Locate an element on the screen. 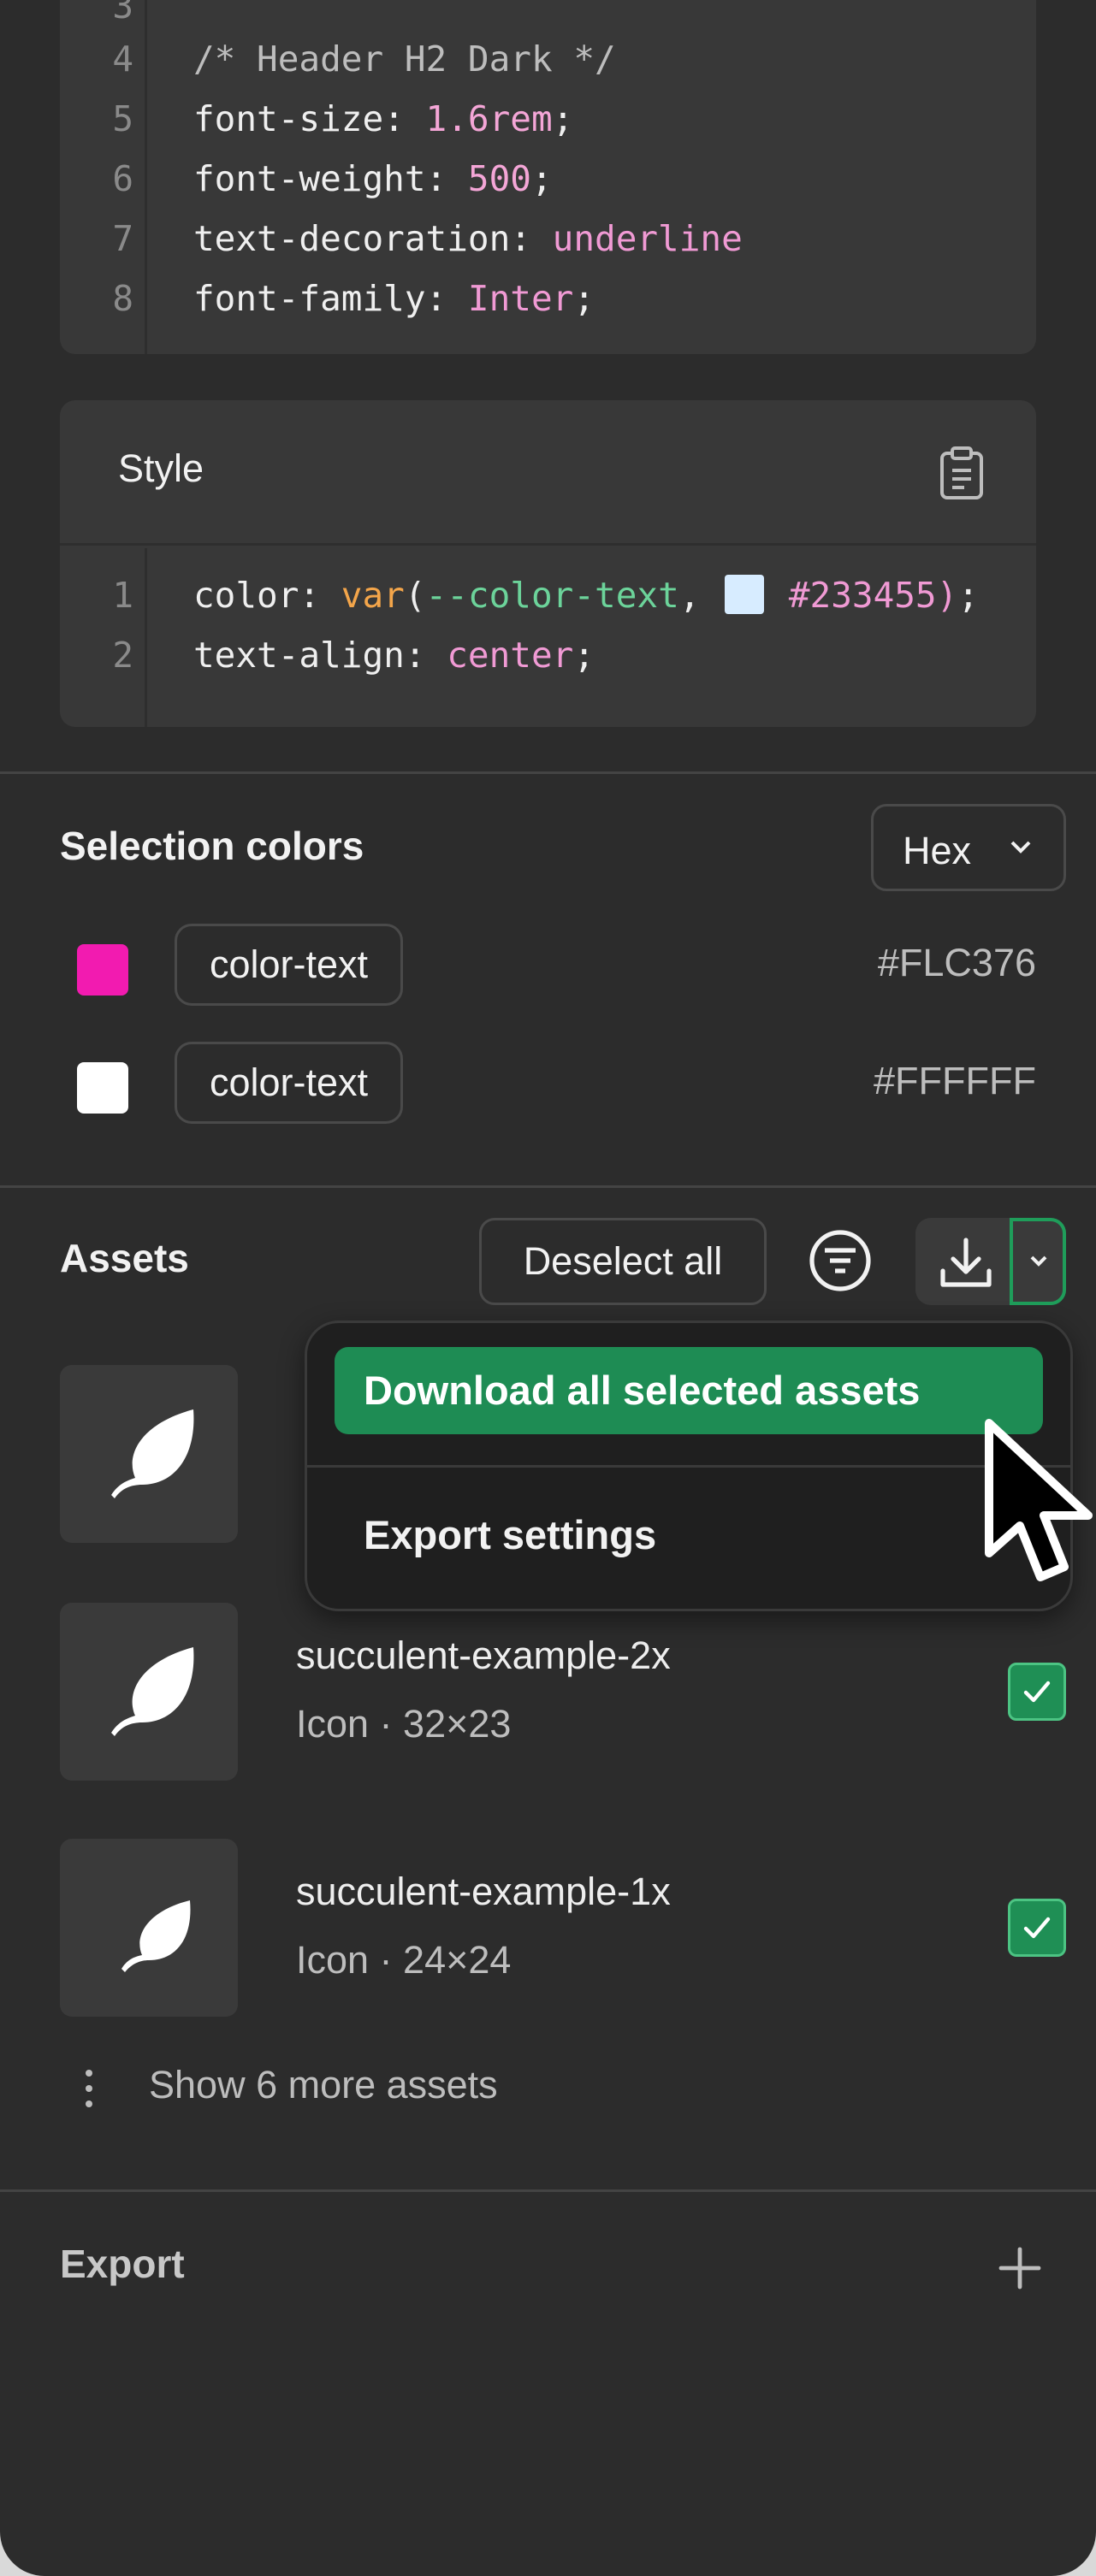 This screenshot has width=1096, height=2576. asset-meta: Icon · 24×24 is located at coordinates (404, 1960).